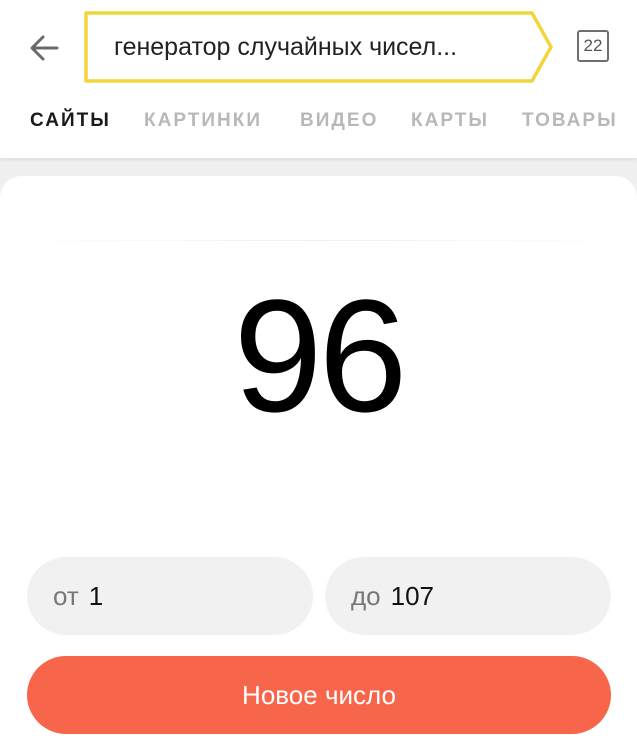 This screenshot has width=637, height=736. What do you see at coordinates (170, 596) in the screenshot?
I see `range-from-field: от 1` at bounding box center [170, 596].